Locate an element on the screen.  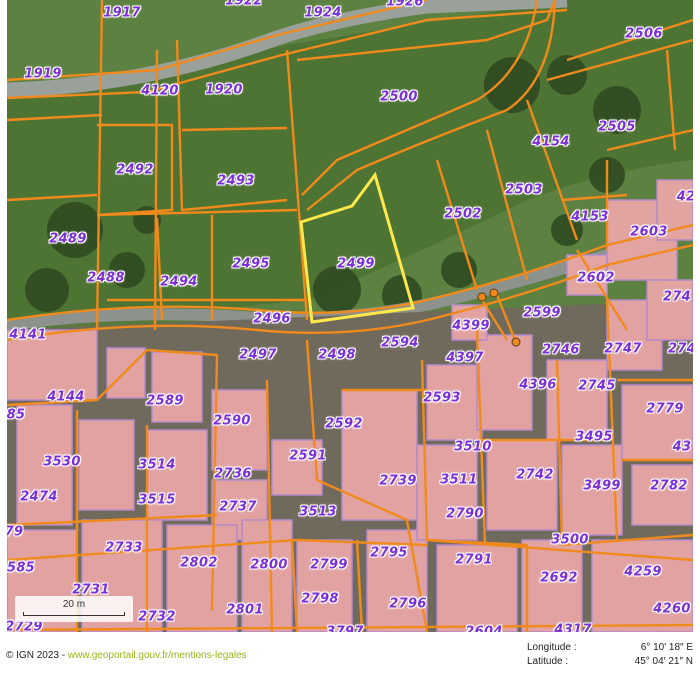
parcel-label: 2503 is located at coordinates (524, 190).